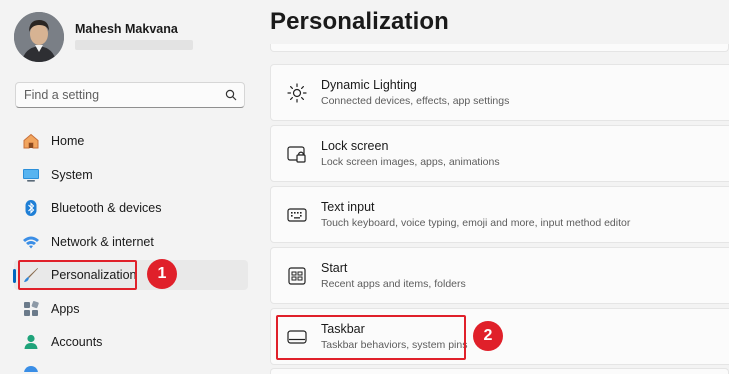 The height and width of the screenshot is (374, 729). I want to click on avatar, so click(39, 37).